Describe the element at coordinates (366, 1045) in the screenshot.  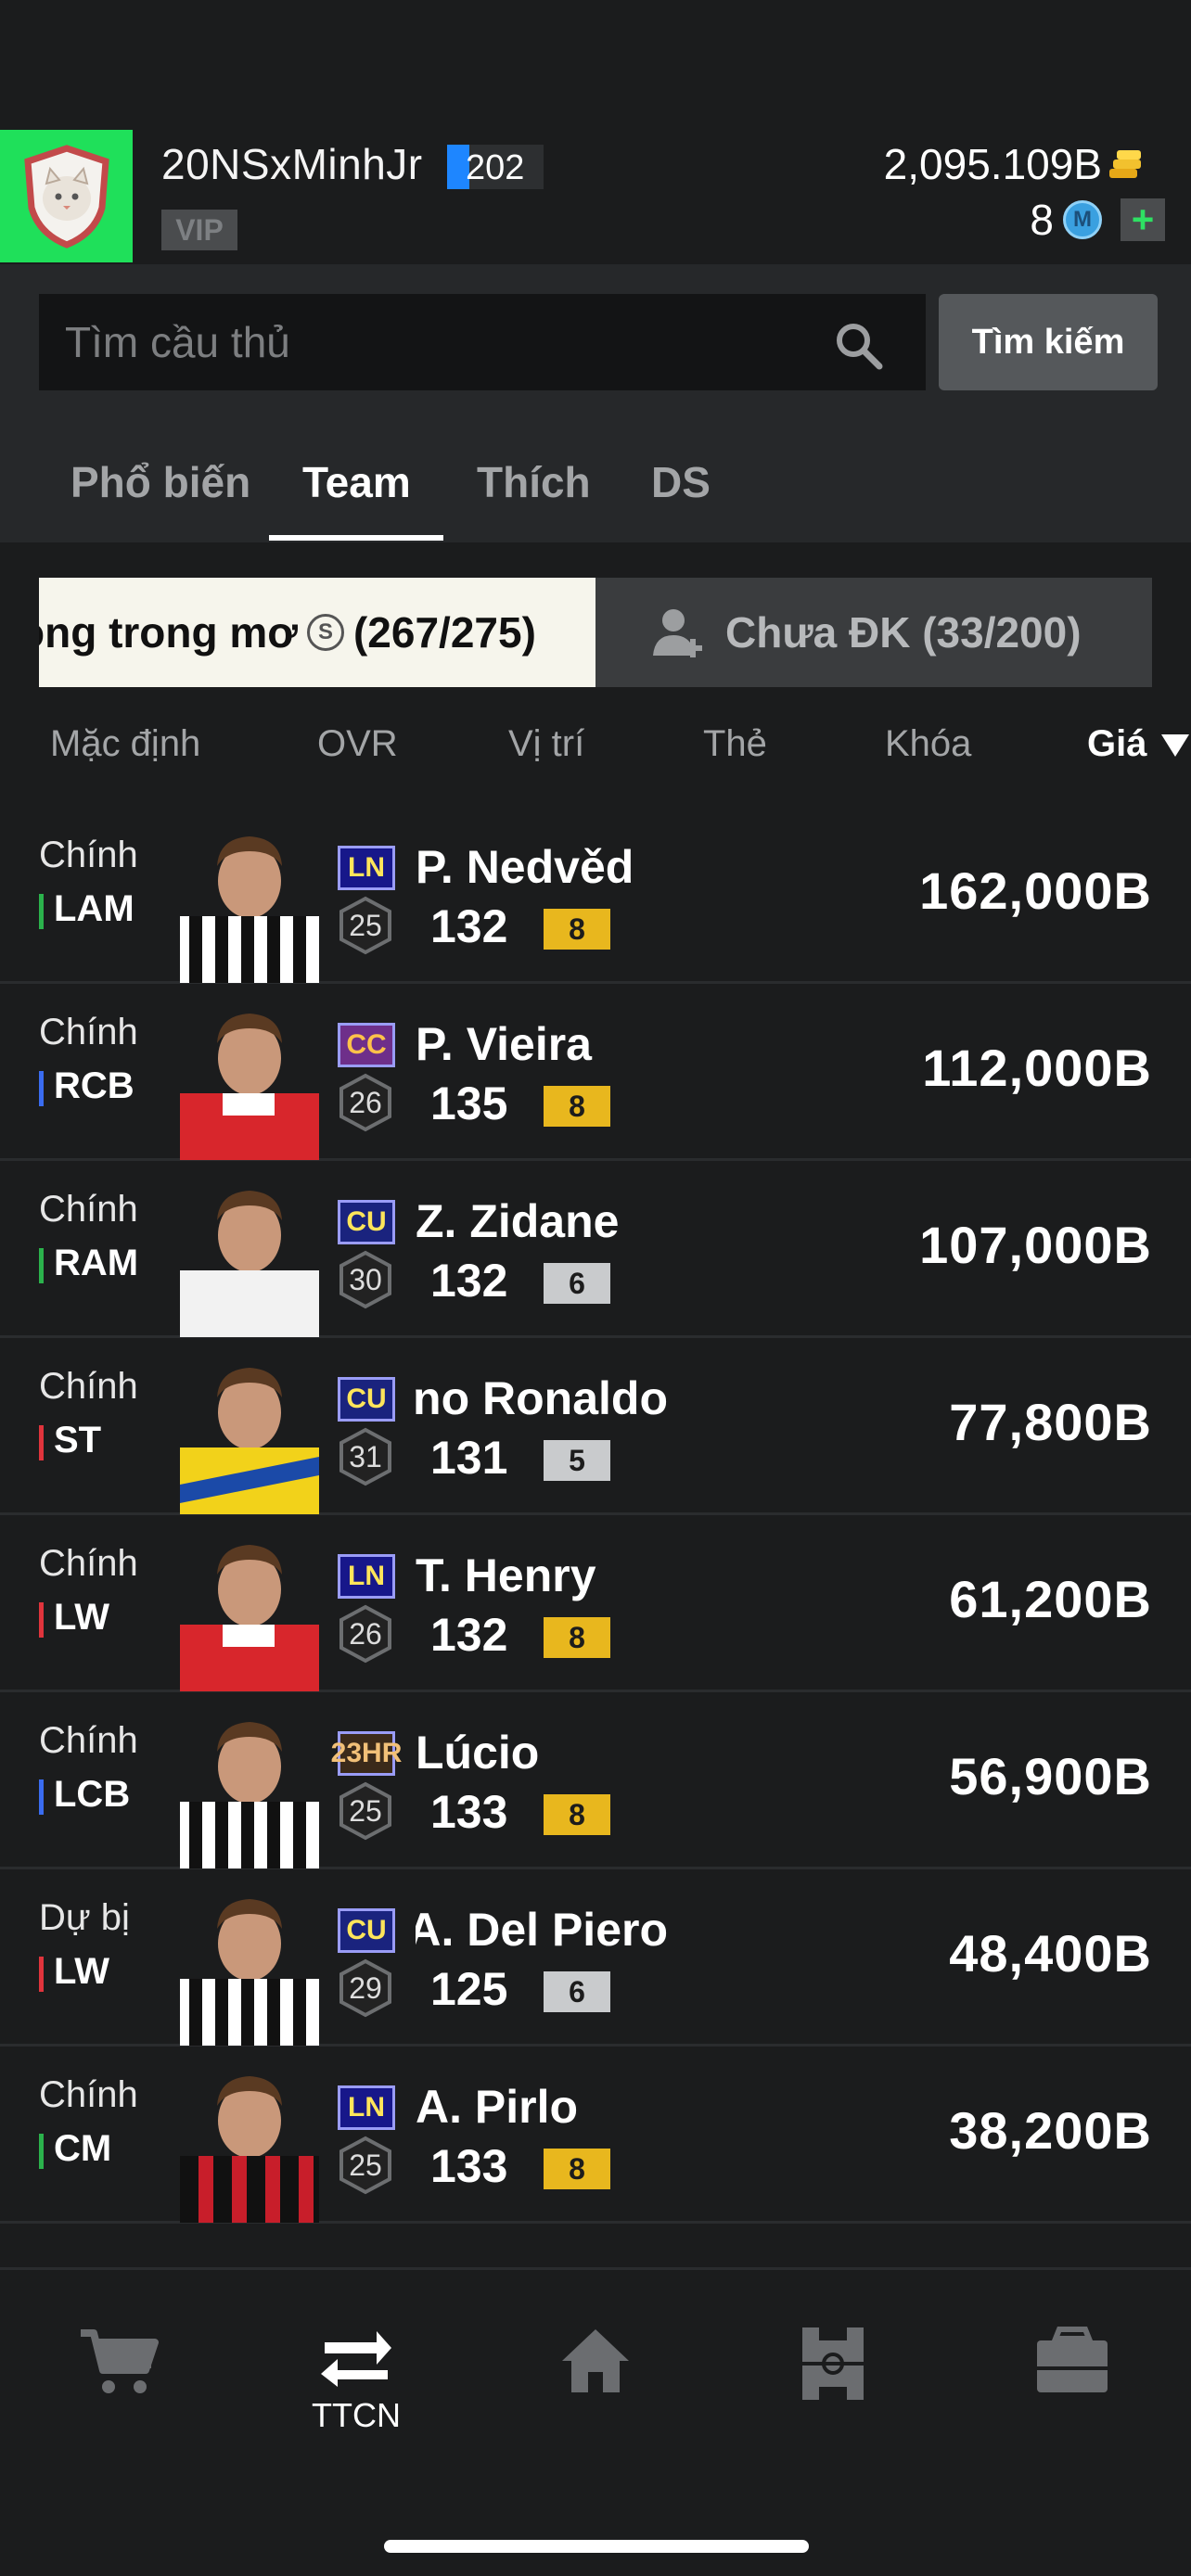
I see `card-type-badge: CC` at that location.